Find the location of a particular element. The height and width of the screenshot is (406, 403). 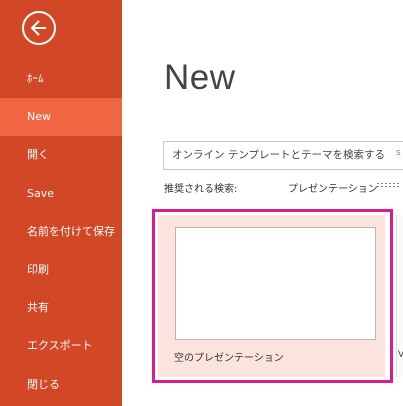

page-title: New is located at coordinates (200, 77).